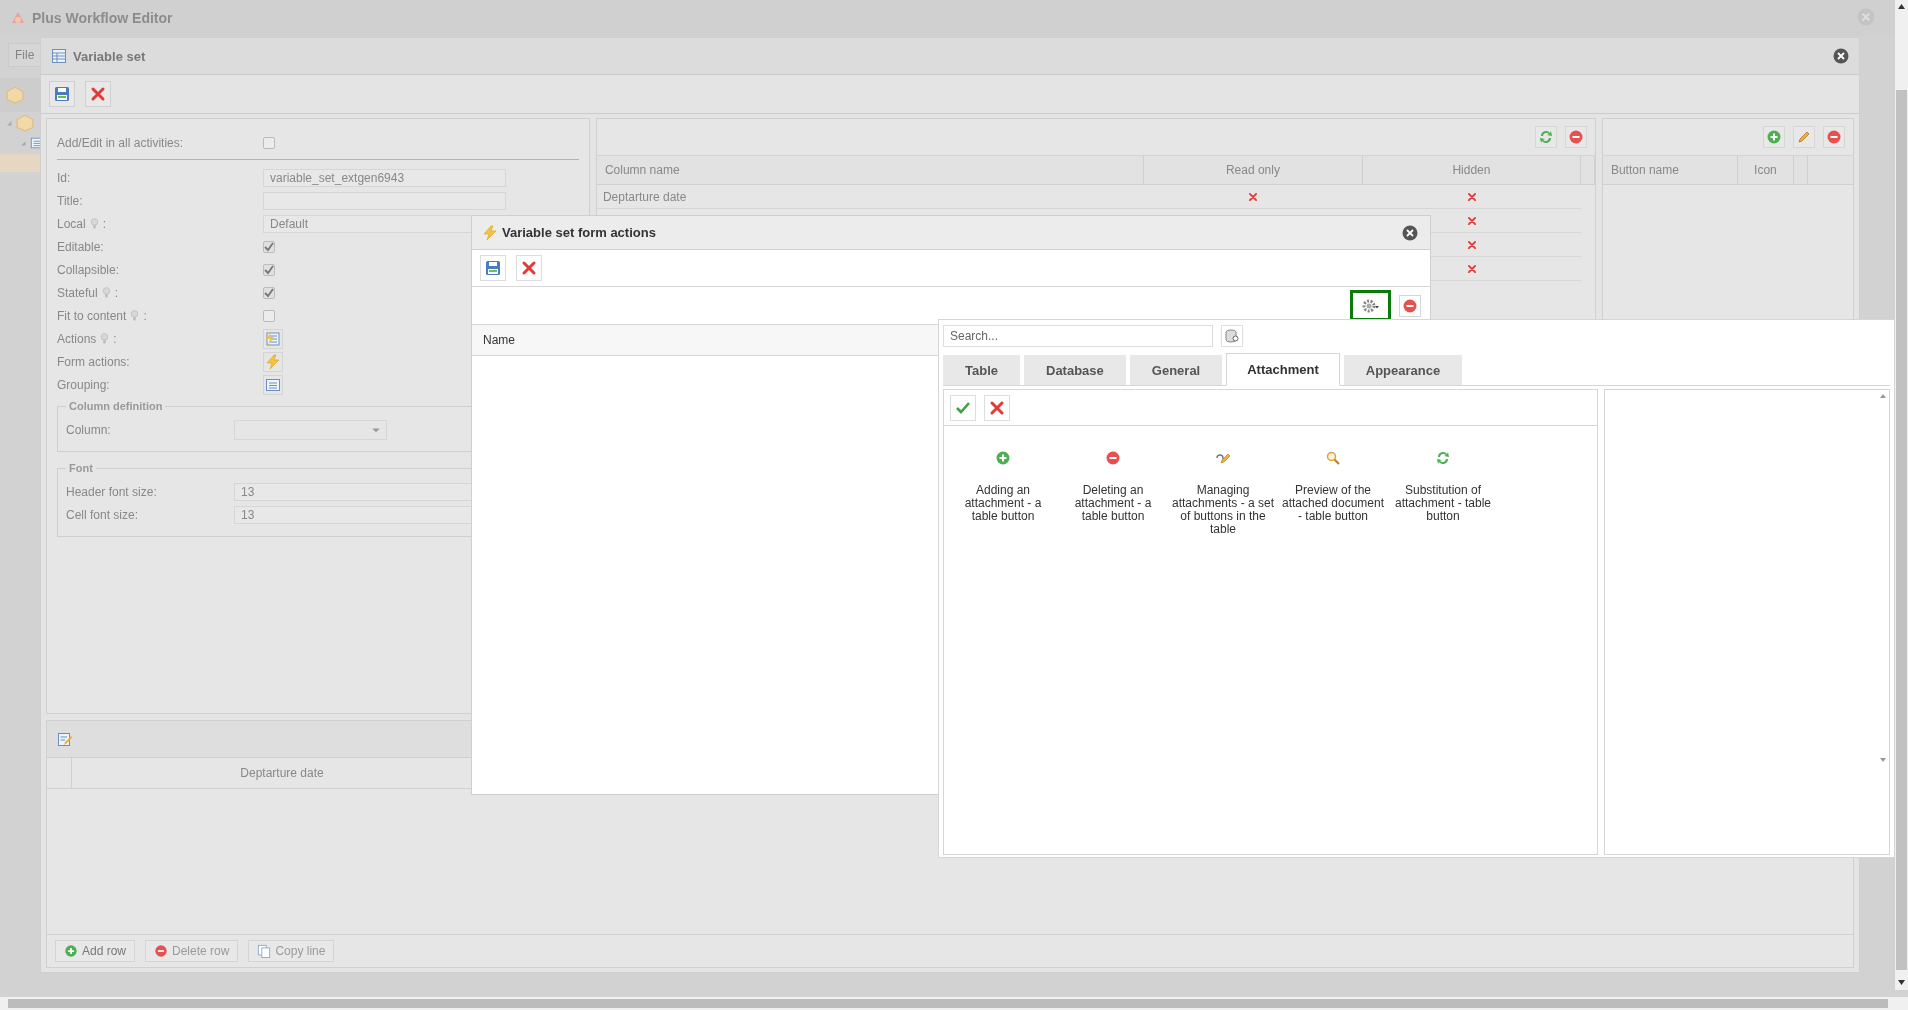 The width and height of the screenshot is (1908, 1010). I want to click on field-label: Fit to content, so click(92, 315).